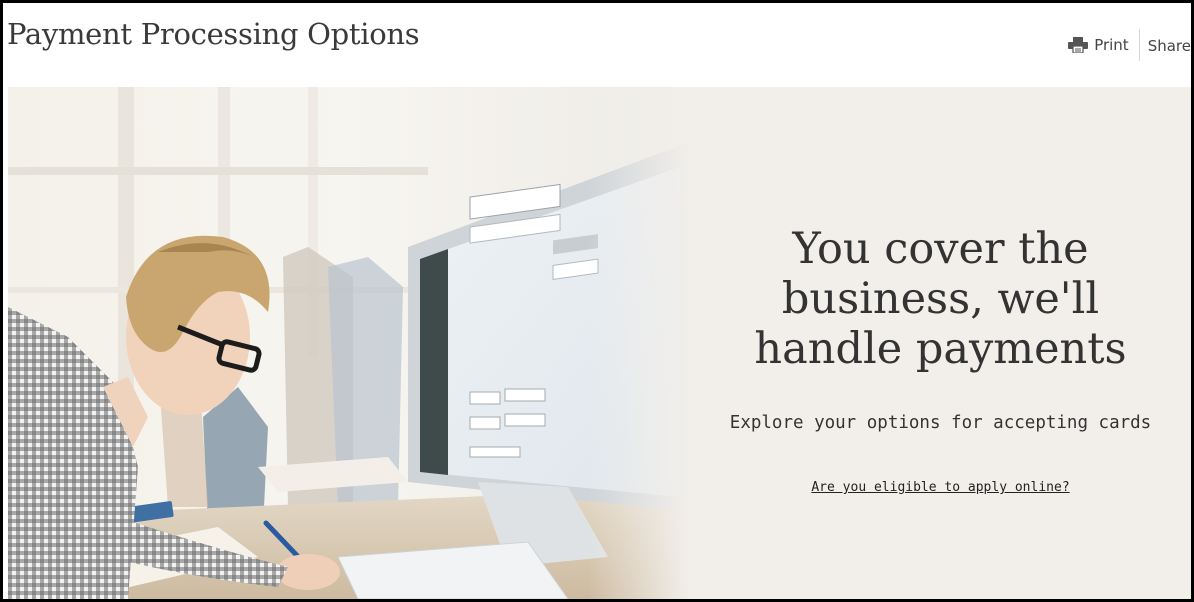 Image resolution: width=1194 pixels, height=602 pixels. Describe the element at coordinates (597, 44) in the screenshot. I see `page-header: Payment Processing Options Print Share` at that location.